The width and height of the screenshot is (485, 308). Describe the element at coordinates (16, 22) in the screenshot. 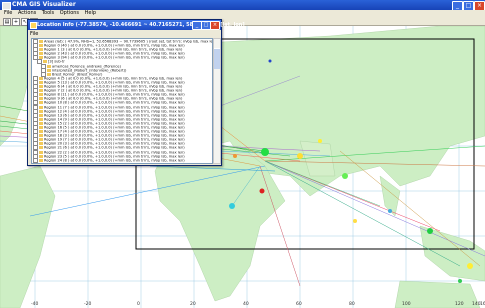

I see `add-icon: +` at that location.